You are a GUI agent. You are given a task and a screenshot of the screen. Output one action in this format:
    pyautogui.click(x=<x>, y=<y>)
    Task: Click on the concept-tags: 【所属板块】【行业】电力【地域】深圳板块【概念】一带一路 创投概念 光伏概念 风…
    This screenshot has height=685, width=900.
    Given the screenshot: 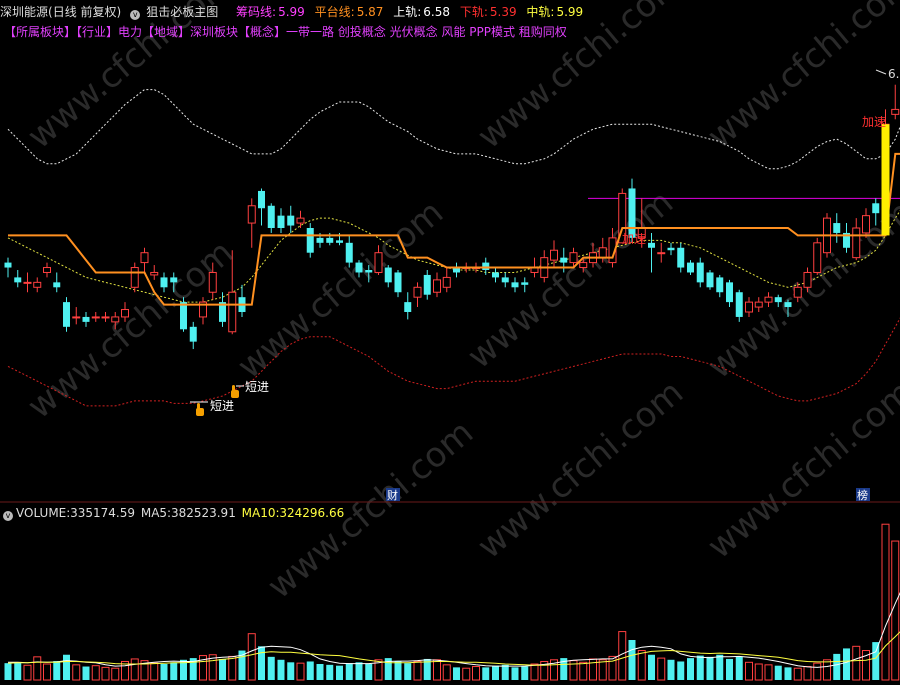 What is the action you would take?
    pyautogui.click(x=285, y=32)
    